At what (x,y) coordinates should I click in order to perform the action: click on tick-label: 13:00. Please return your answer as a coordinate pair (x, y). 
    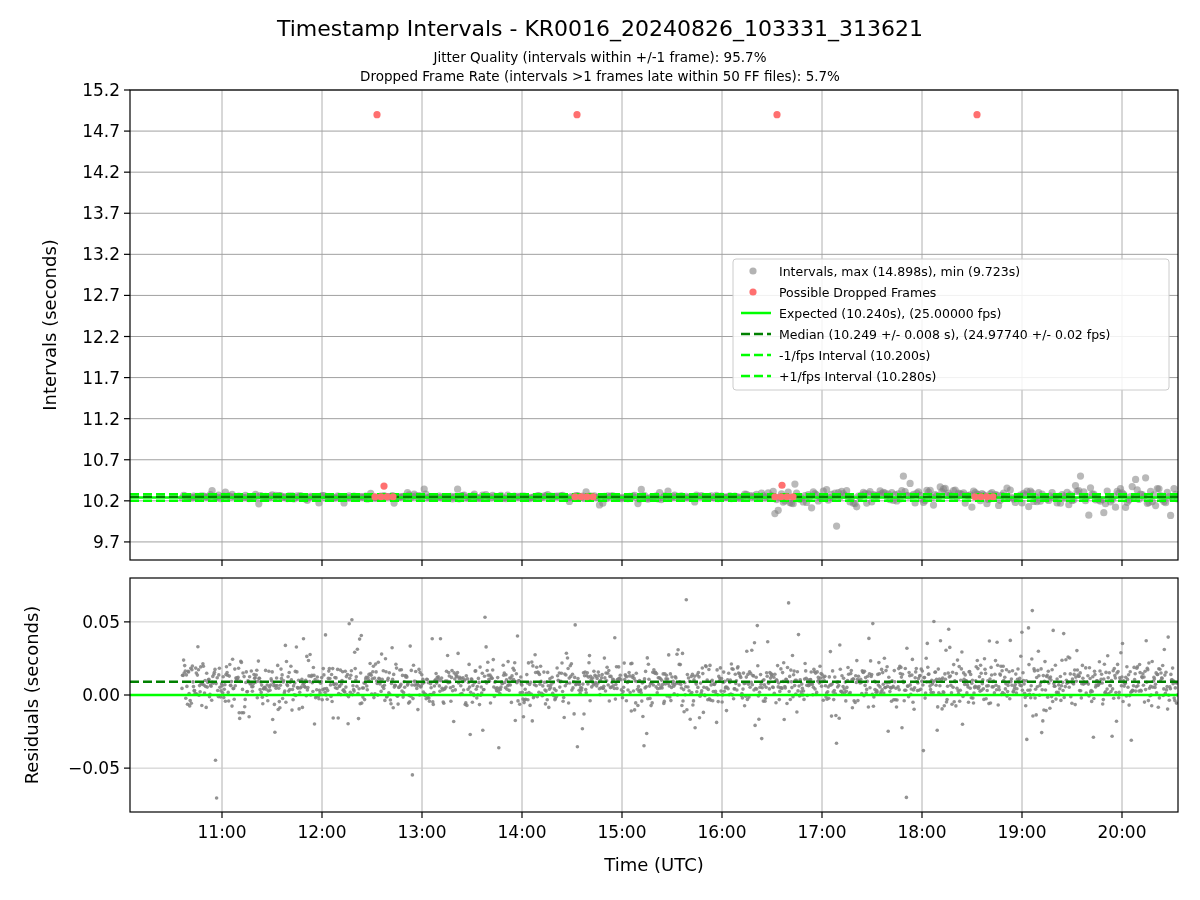
    Looking at the image, I should click on (422, 832).